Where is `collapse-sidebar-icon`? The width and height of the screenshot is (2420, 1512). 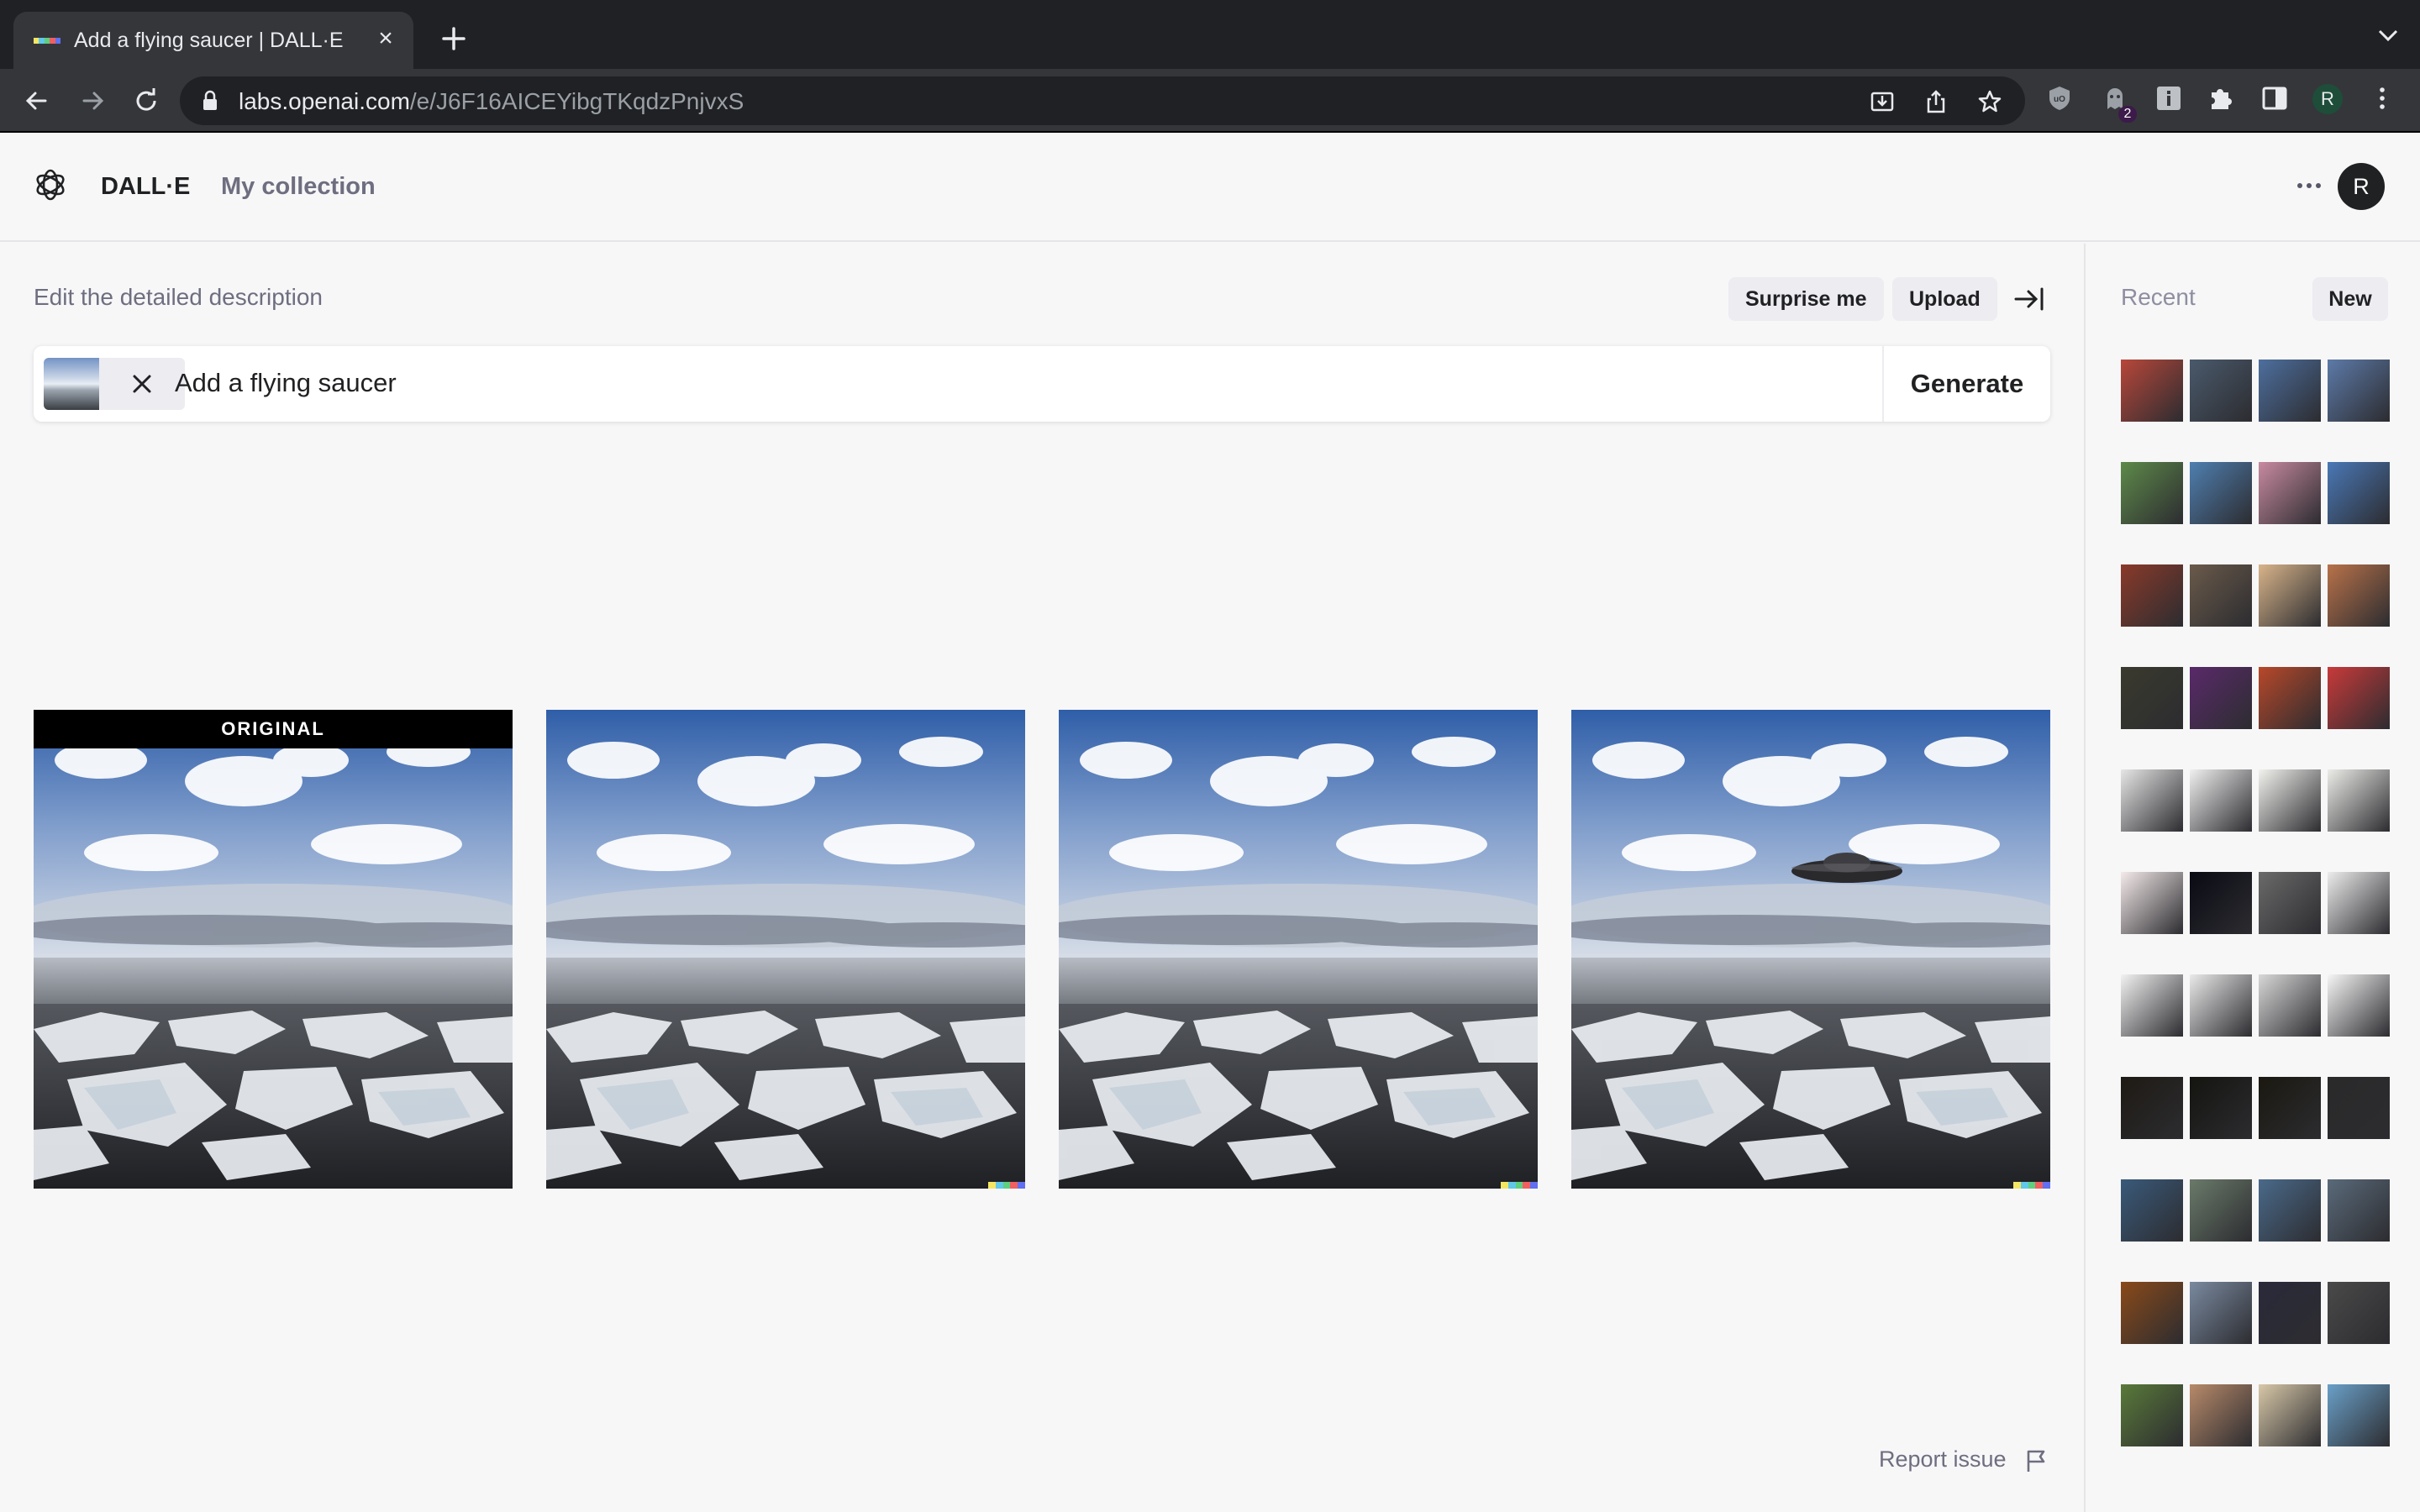
collapse-sidebar-icon is located at coordinates (2029, 299).